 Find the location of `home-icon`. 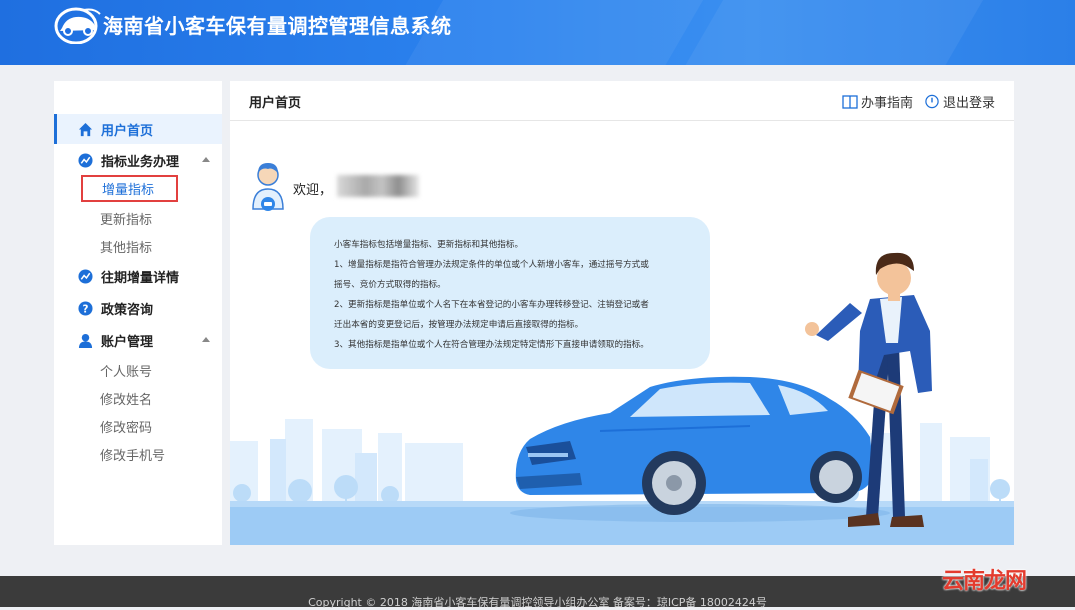

home-icon is located at coordinates (85, 129).